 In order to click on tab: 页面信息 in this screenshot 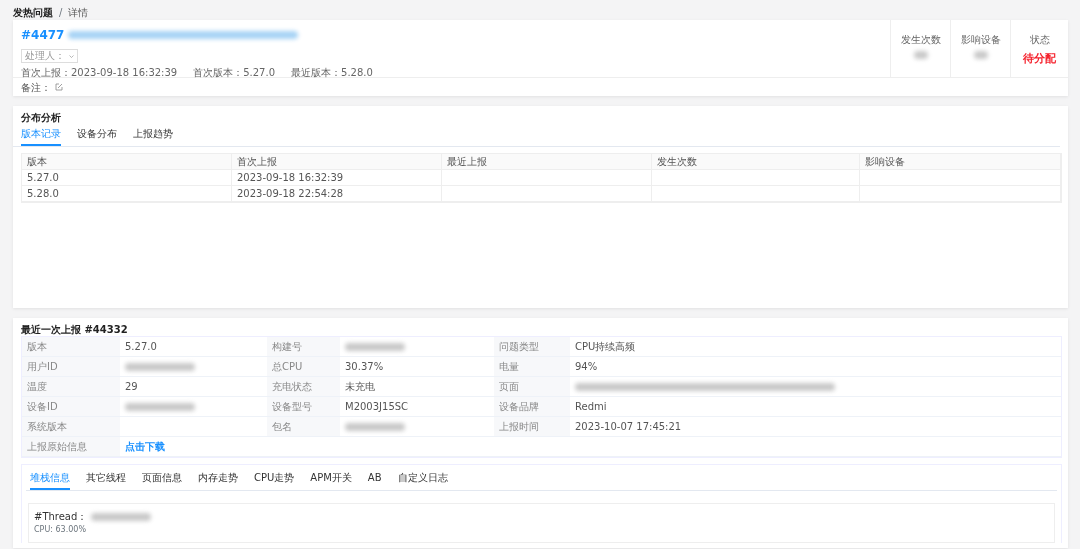, I will do `click(162, 479)`.